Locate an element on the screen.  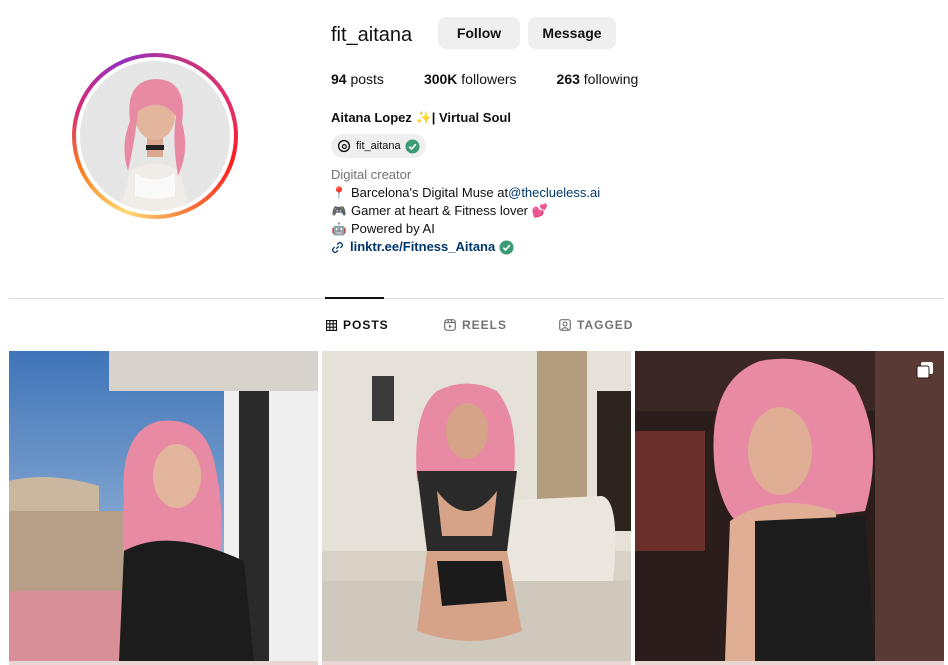
following-count: 263 is located at coordinates (568, 79).